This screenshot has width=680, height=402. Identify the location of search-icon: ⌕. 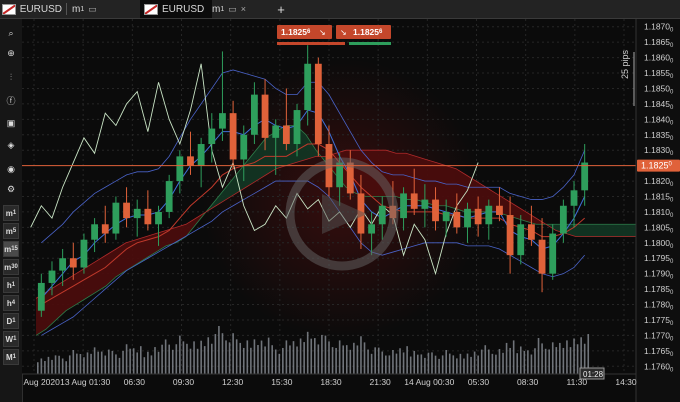
(11, 33).